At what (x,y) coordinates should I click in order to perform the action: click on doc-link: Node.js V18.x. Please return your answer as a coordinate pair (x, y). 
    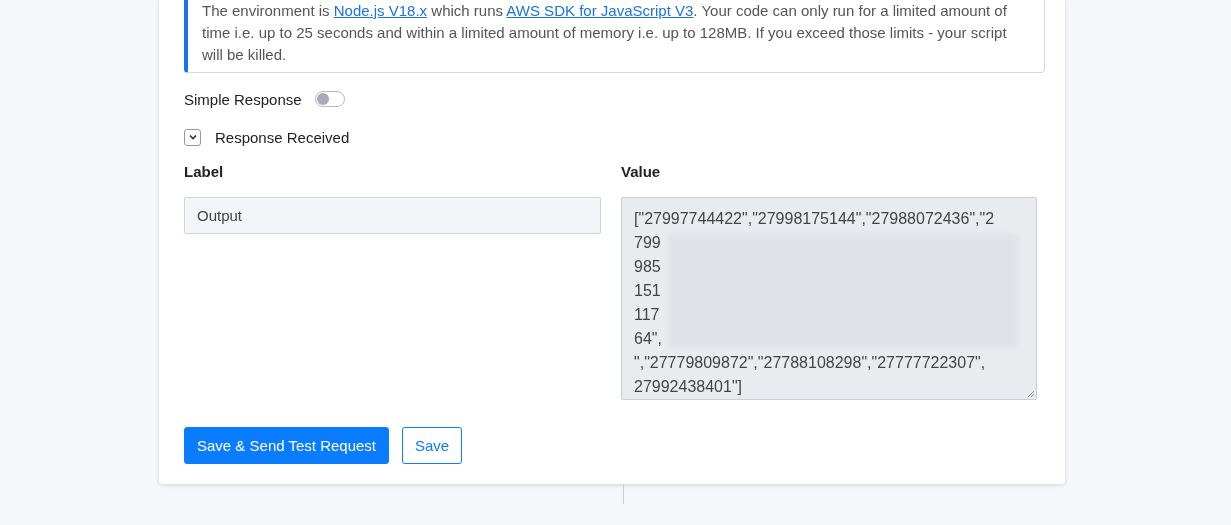
    Looking at the image, I should click on (380, 10).